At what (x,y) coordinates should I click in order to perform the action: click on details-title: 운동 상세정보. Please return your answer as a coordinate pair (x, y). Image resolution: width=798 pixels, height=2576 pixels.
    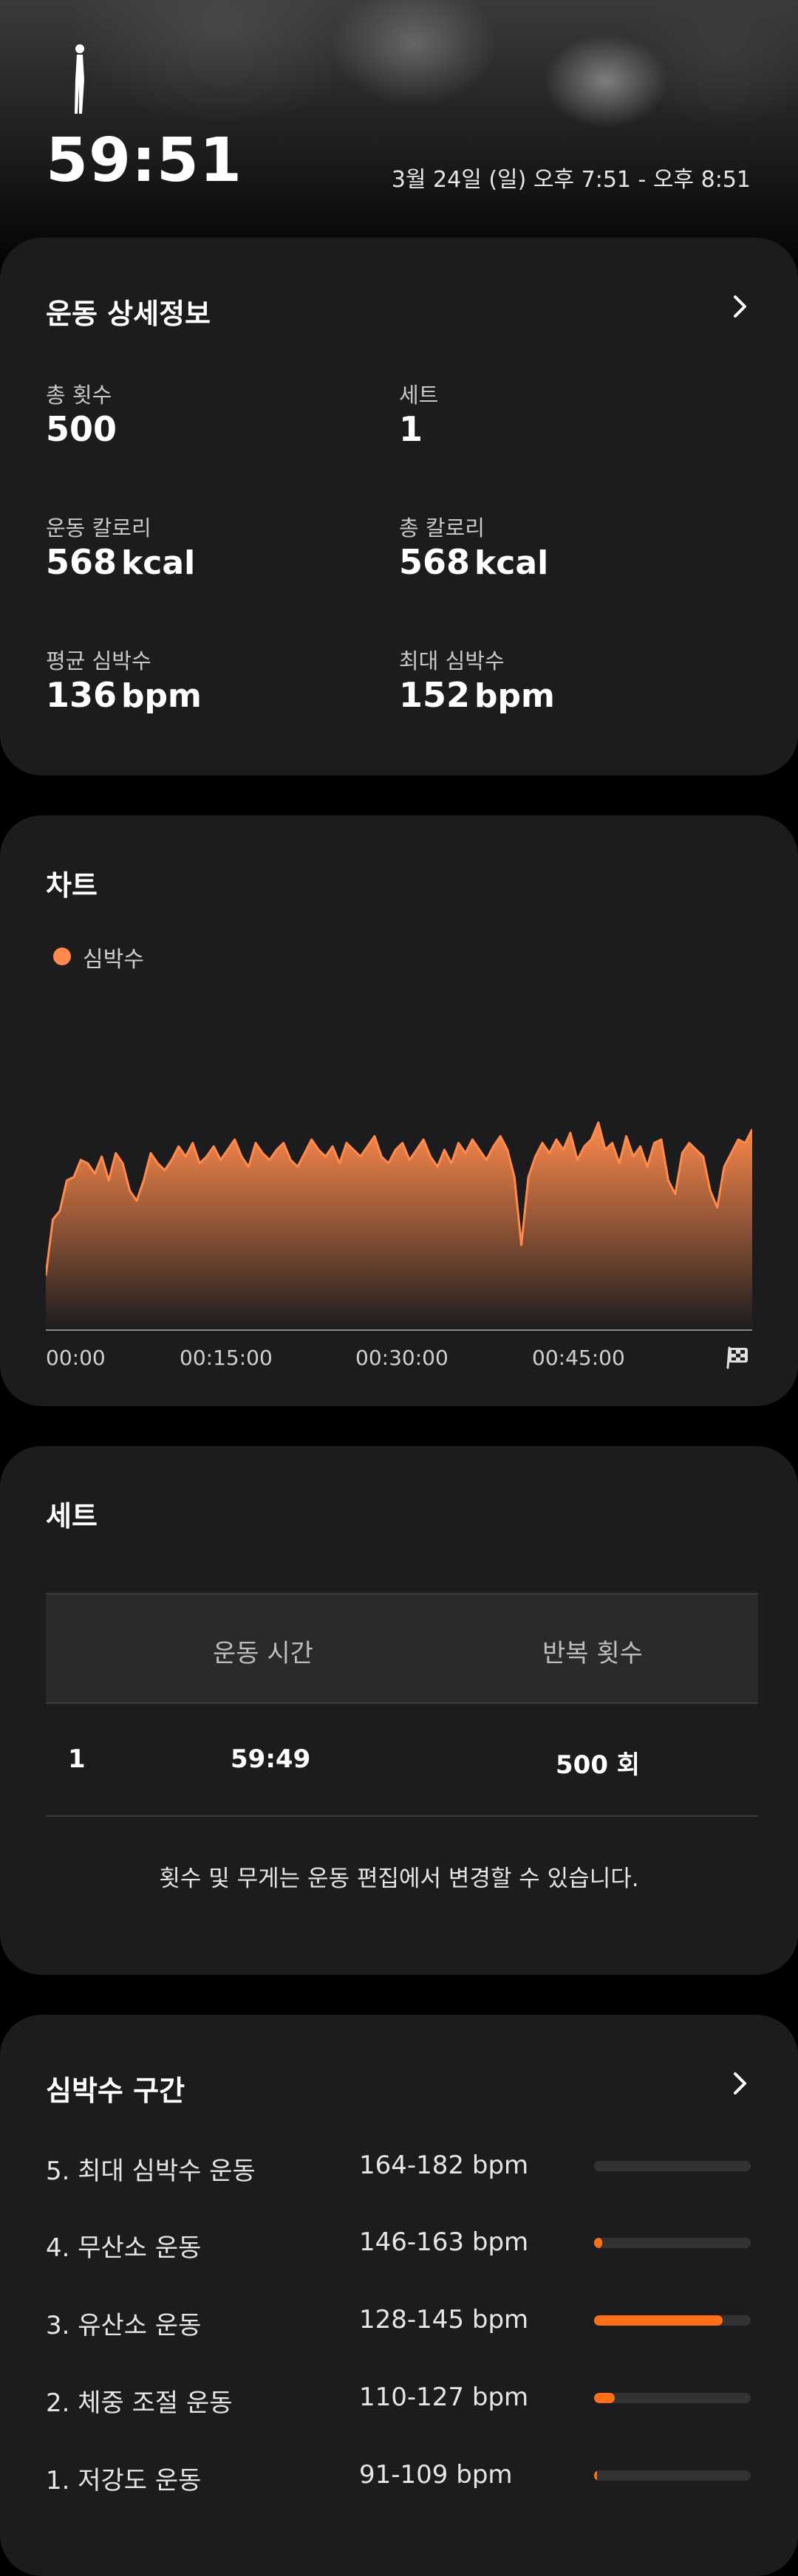
    Looking at the image, I should click on (128, 314).